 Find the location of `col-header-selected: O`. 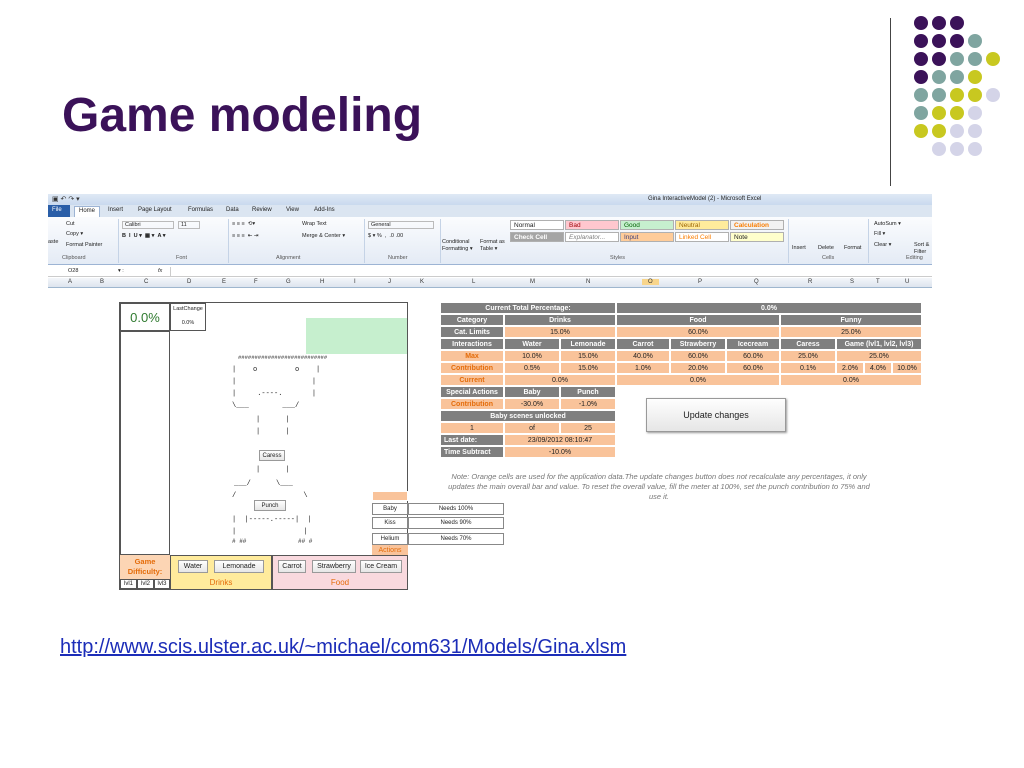

col-header-selected: O is located at coordinates (650, 282).